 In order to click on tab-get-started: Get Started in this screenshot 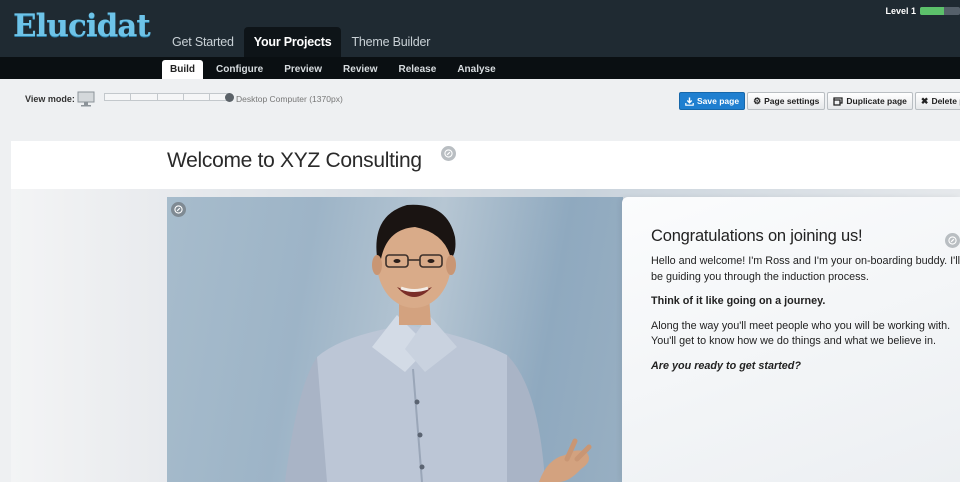, I will do `click(203, 42)`.